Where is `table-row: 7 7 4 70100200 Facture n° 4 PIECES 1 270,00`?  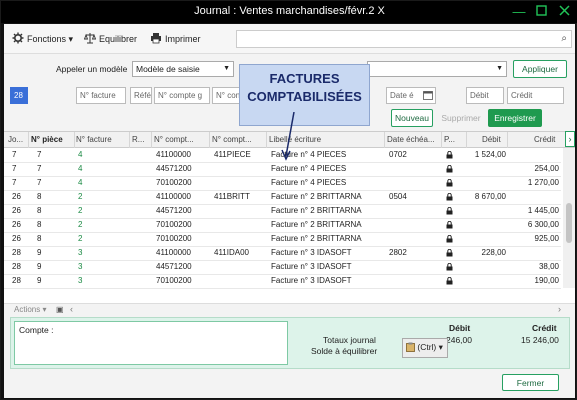 table-row: 7 7 4 70100200 Facture n° 4 PIECES 1 270,00 is located at coordinates (282, 183).